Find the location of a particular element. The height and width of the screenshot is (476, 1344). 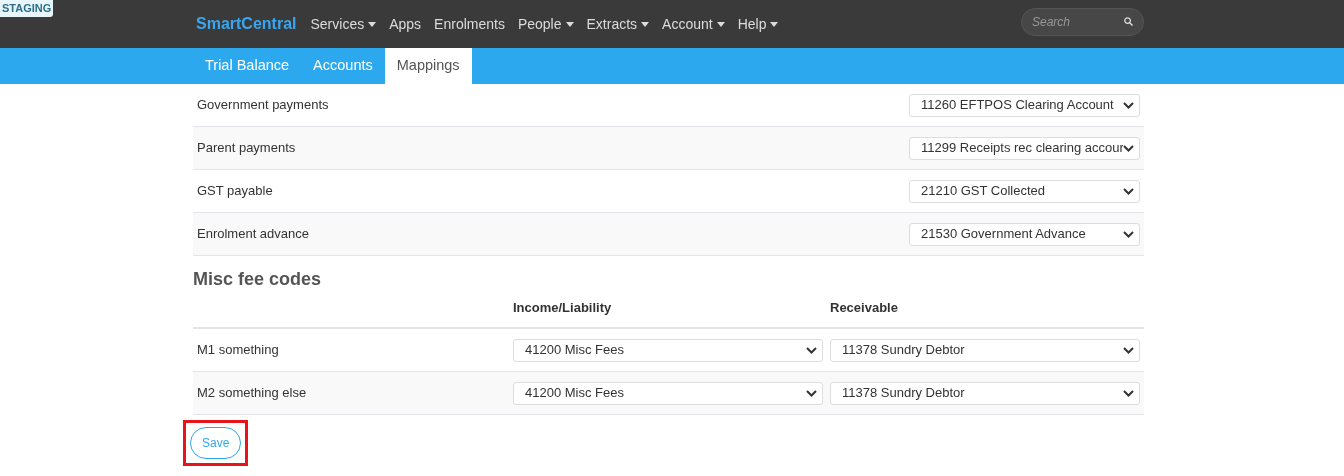

select-field: 11299 Receipts rec clearing accour is located at coordinates (1024, 148).